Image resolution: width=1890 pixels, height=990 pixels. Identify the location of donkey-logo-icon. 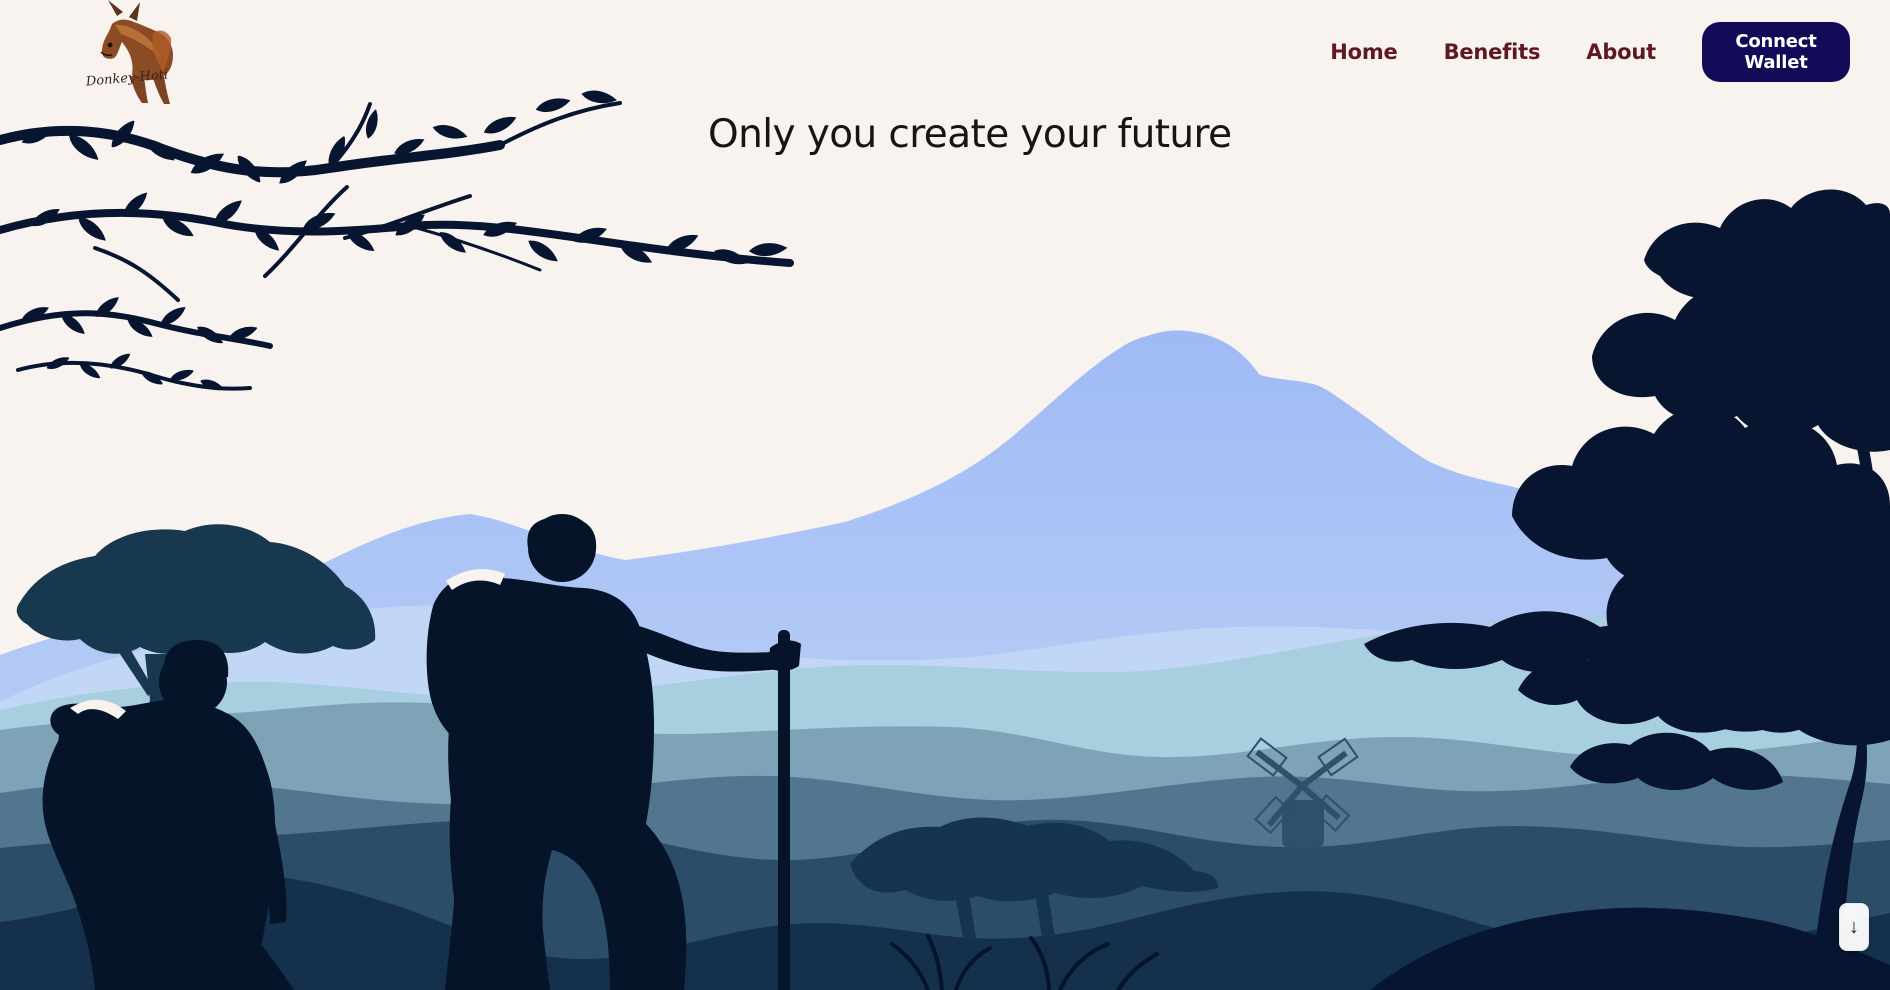
(136, 52).